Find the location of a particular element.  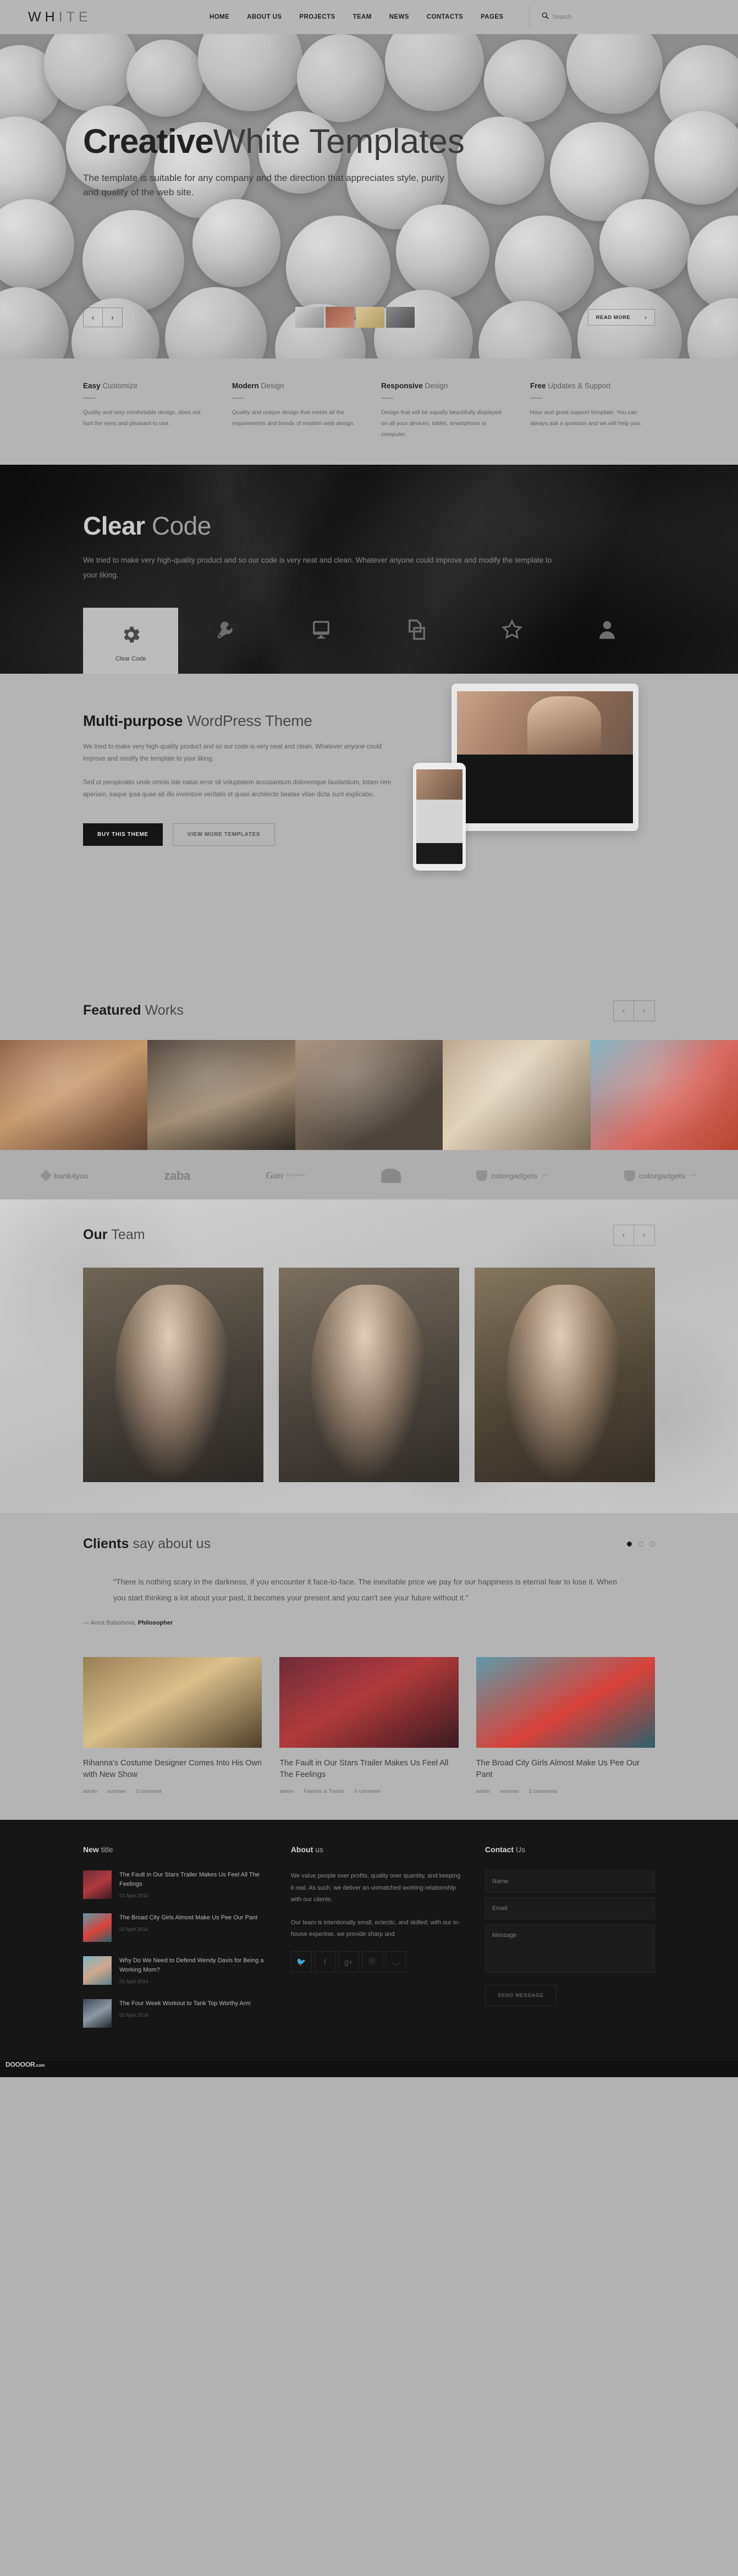

footer-contact-column: Contact Us SEND MESSAGE is located at coordinates (569, 1943).